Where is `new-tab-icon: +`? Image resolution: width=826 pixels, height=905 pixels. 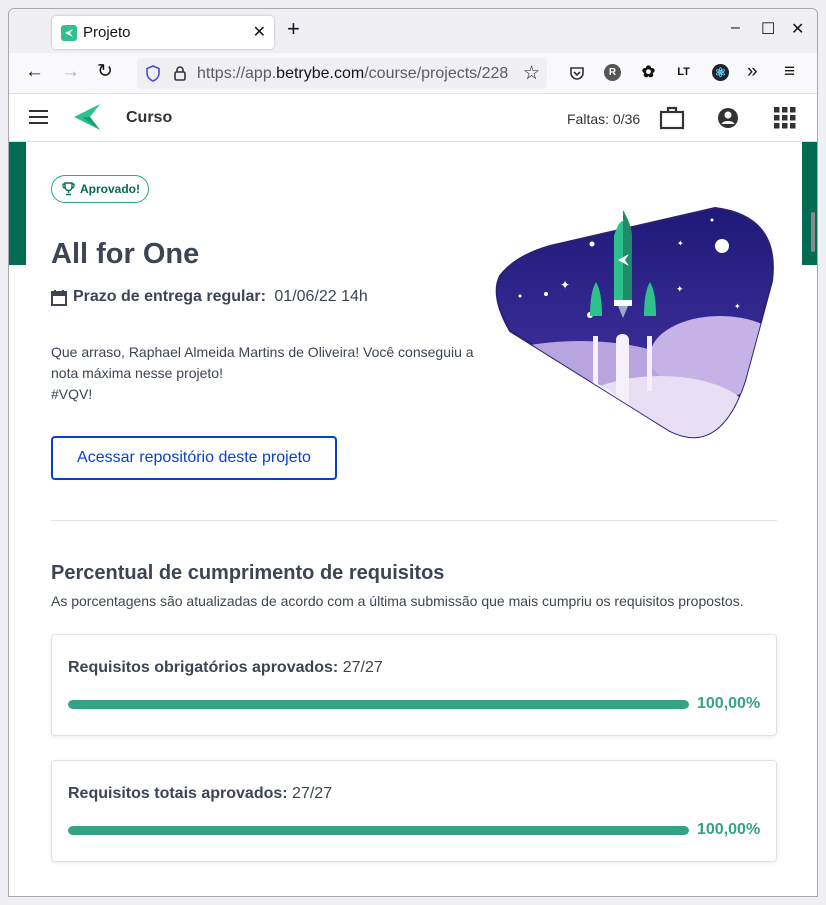 new-tab-icon: + is located at coordinates (293, 29).